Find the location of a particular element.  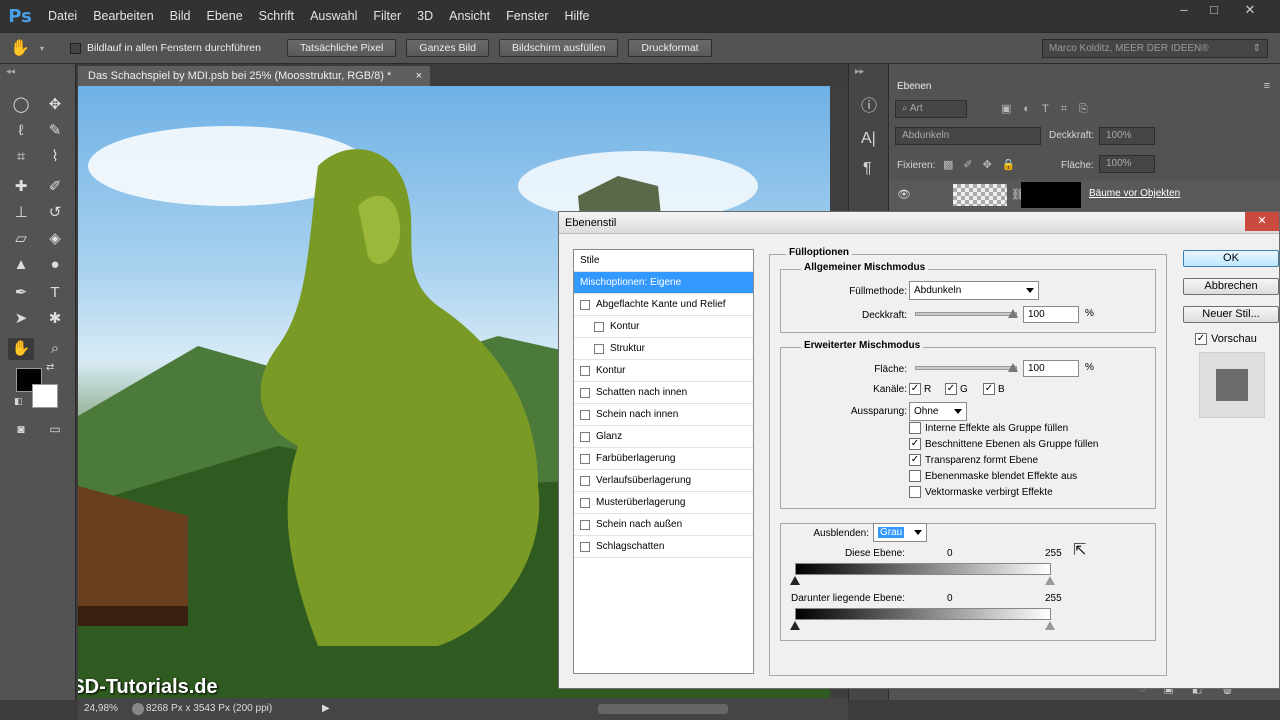

layer-filter-select: ⌕ Art is located at coordinates (931, 109).